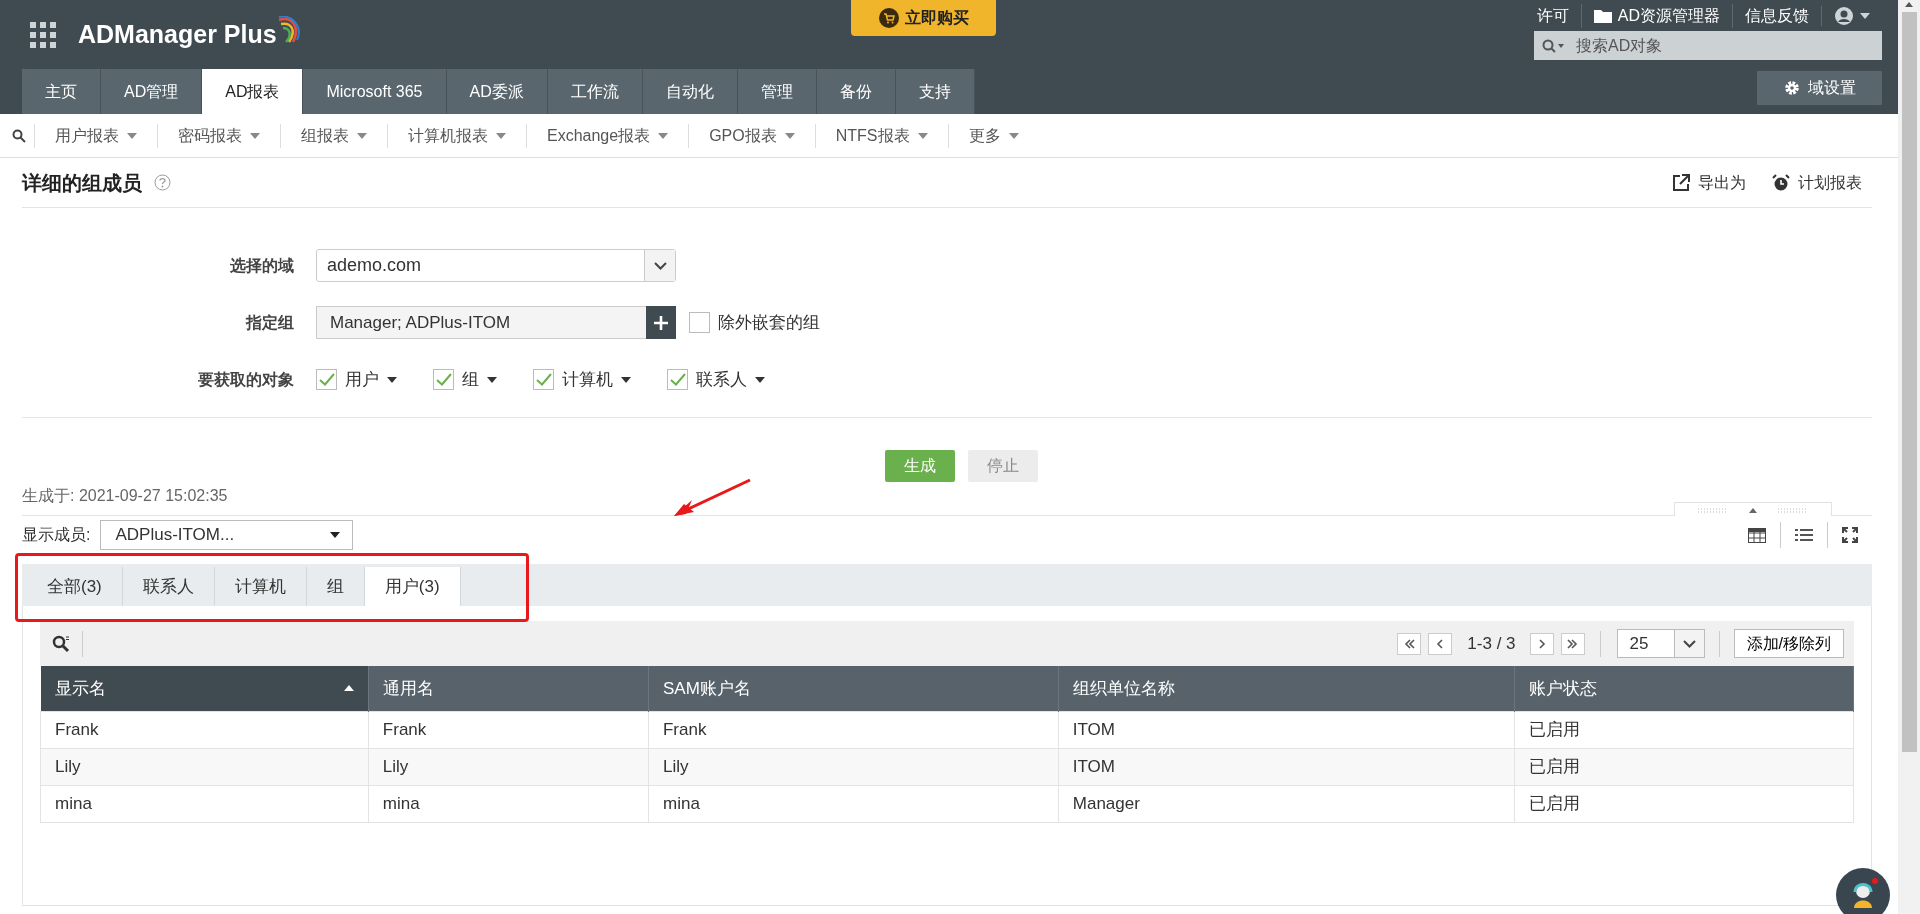 This screenshot has height=914, width=1920. I want to click on chevron-icon, so click(1572, 643).